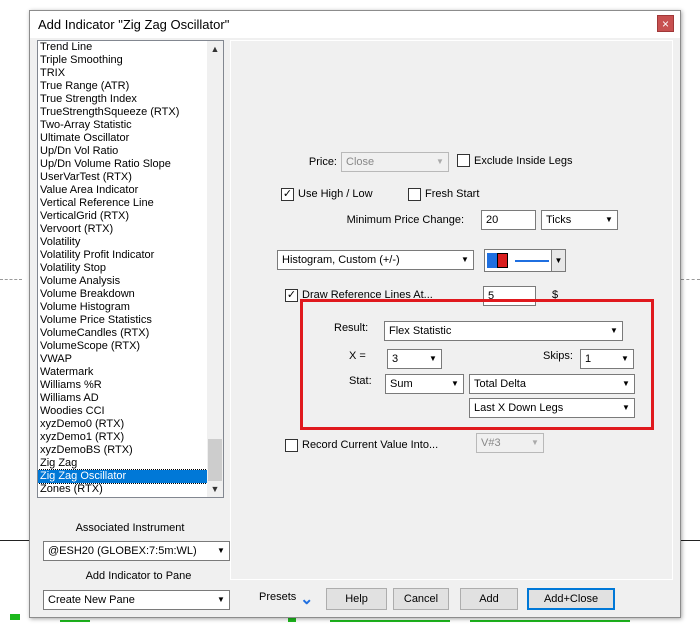 The height and width of the screenshot is (643, 700). Describe the element at coordinates (122, 551) in the screenshot. I see `associated-instrument-value: @ESH20 (GLOBEX:7:5m:WL)` at that location.